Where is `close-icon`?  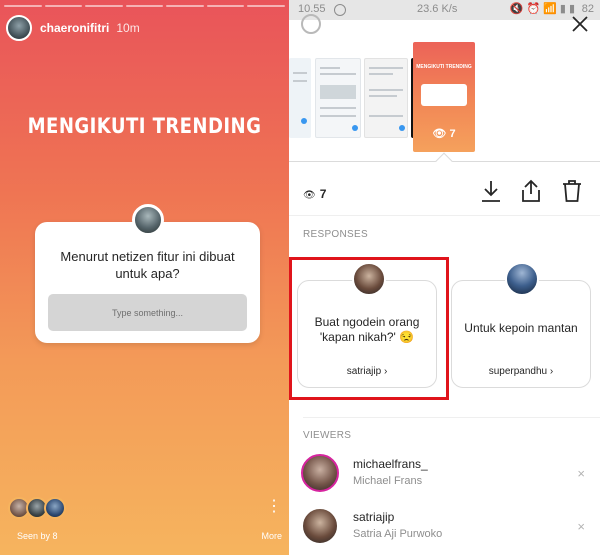 close-icon is located at coordinates (580, 24).